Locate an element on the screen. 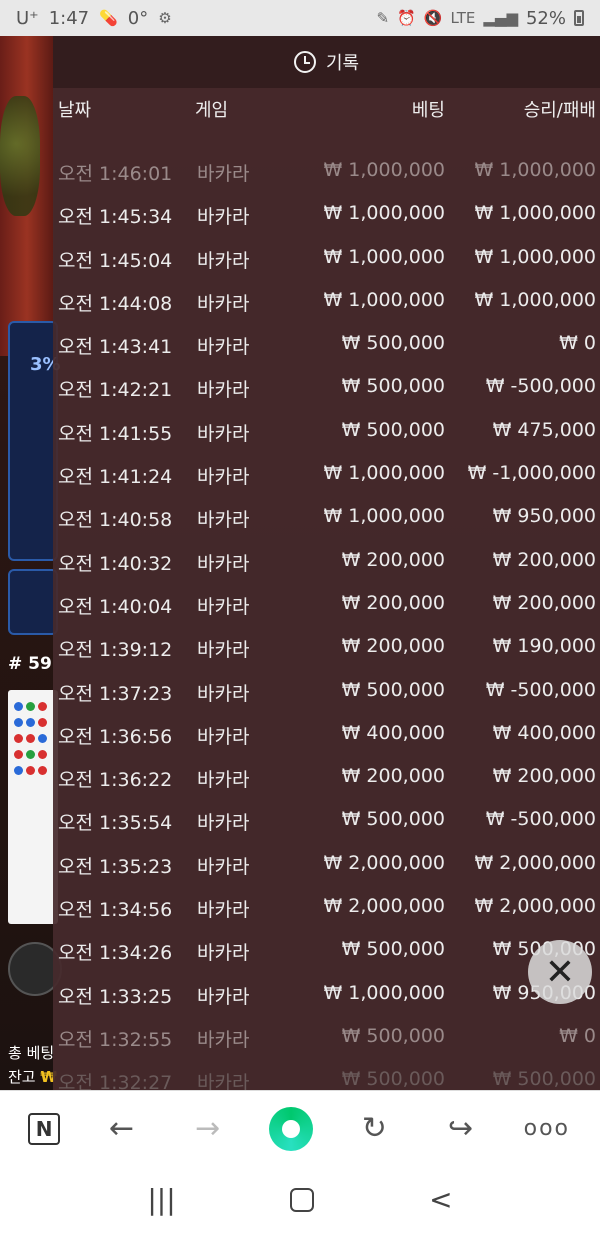  row-result: ₩ 1,000,000 is located at coordinates (535, 213).